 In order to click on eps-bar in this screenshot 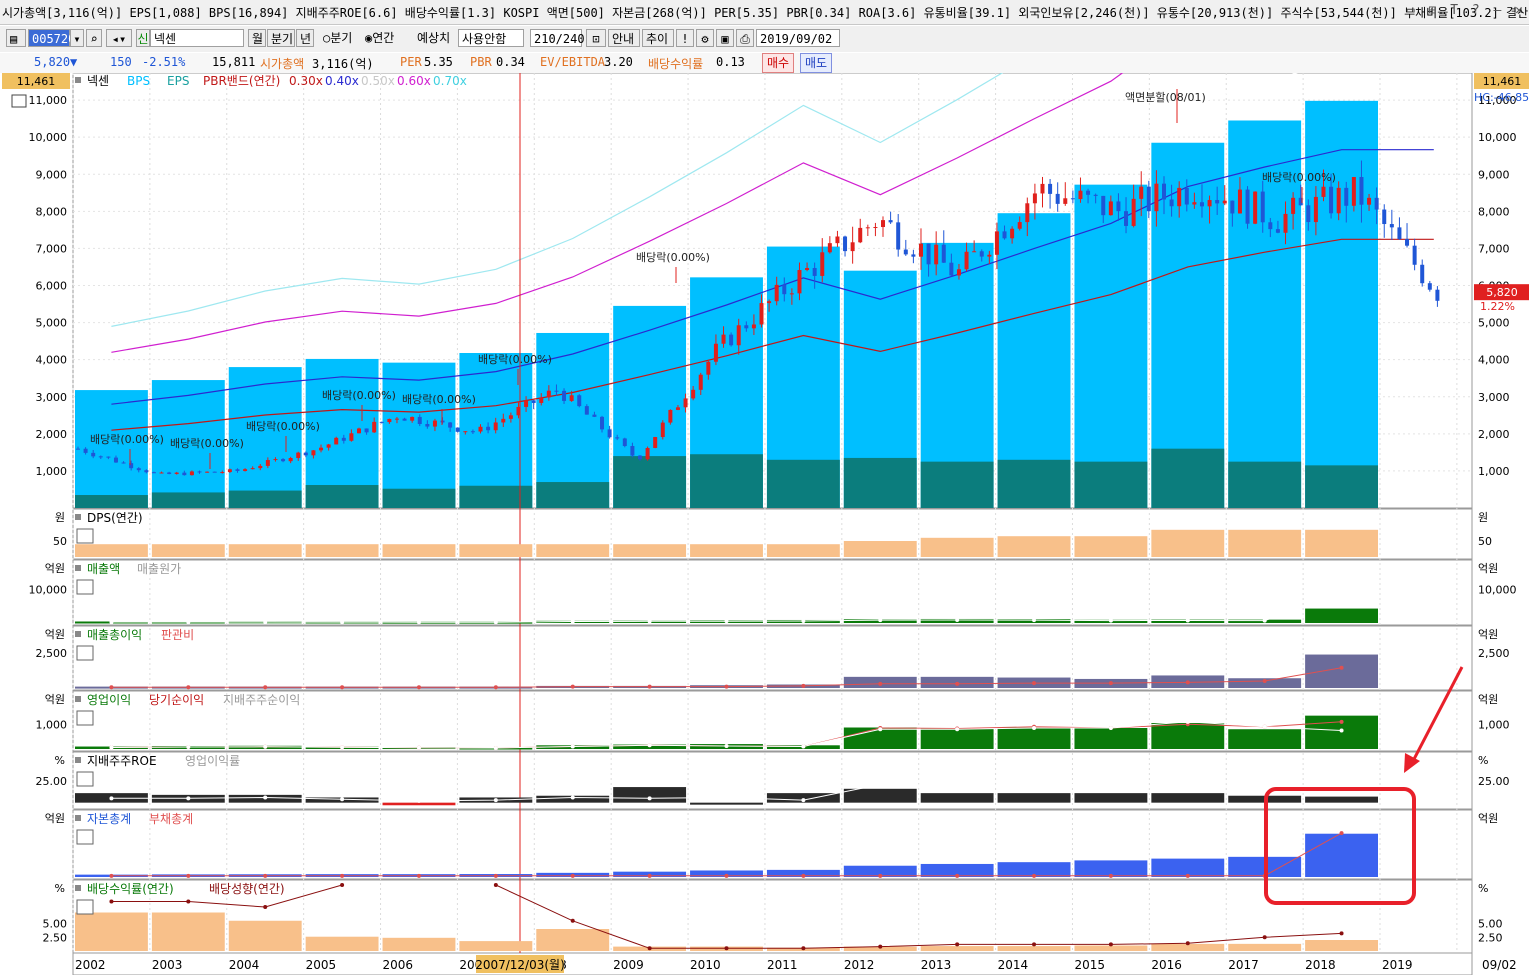, I will do `click(803, 483)`.